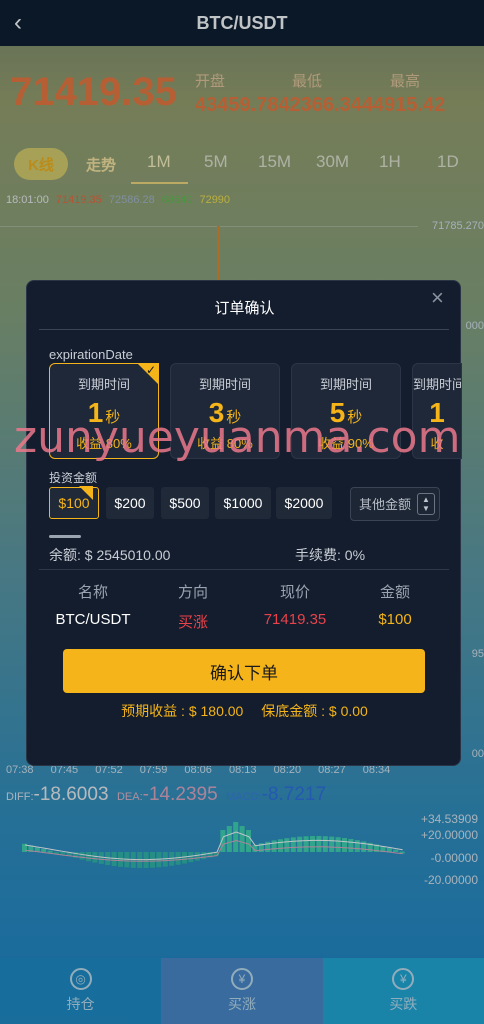  I want to click on amount-option-500: $500, so click(185, 503).